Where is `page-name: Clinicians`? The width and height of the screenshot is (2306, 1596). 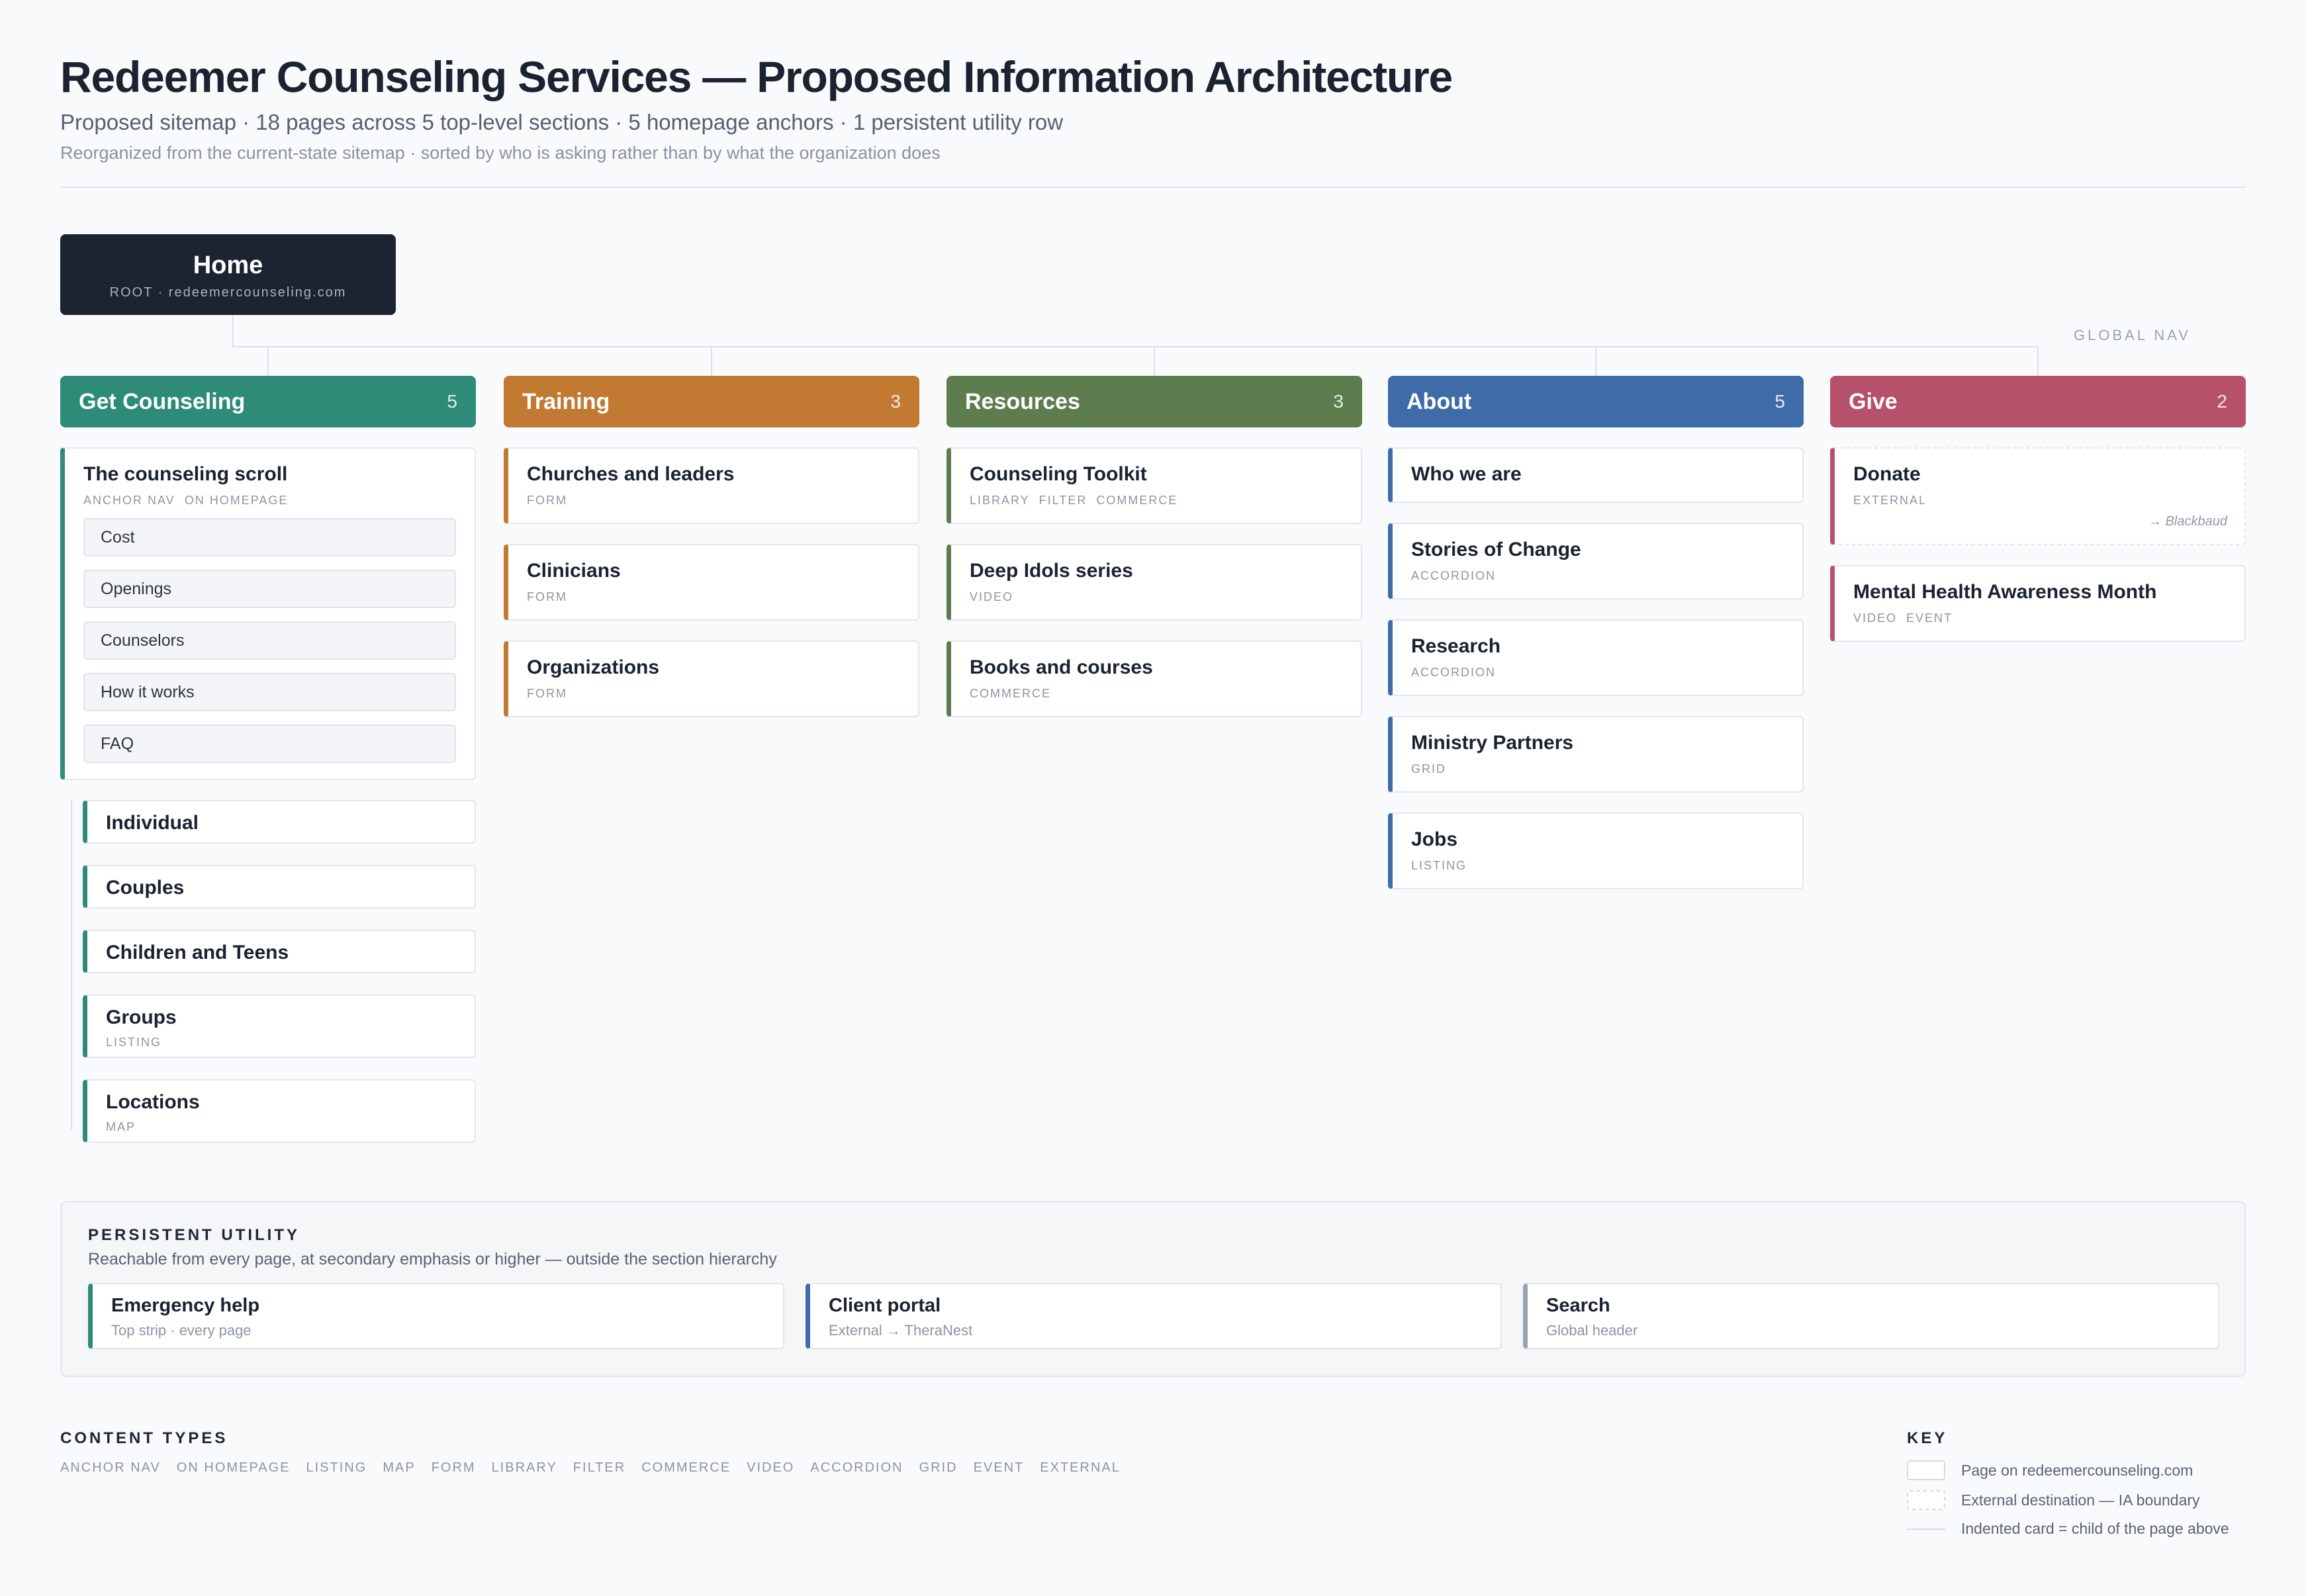 page-name: Clinicians is located at coordinates (574, 571).